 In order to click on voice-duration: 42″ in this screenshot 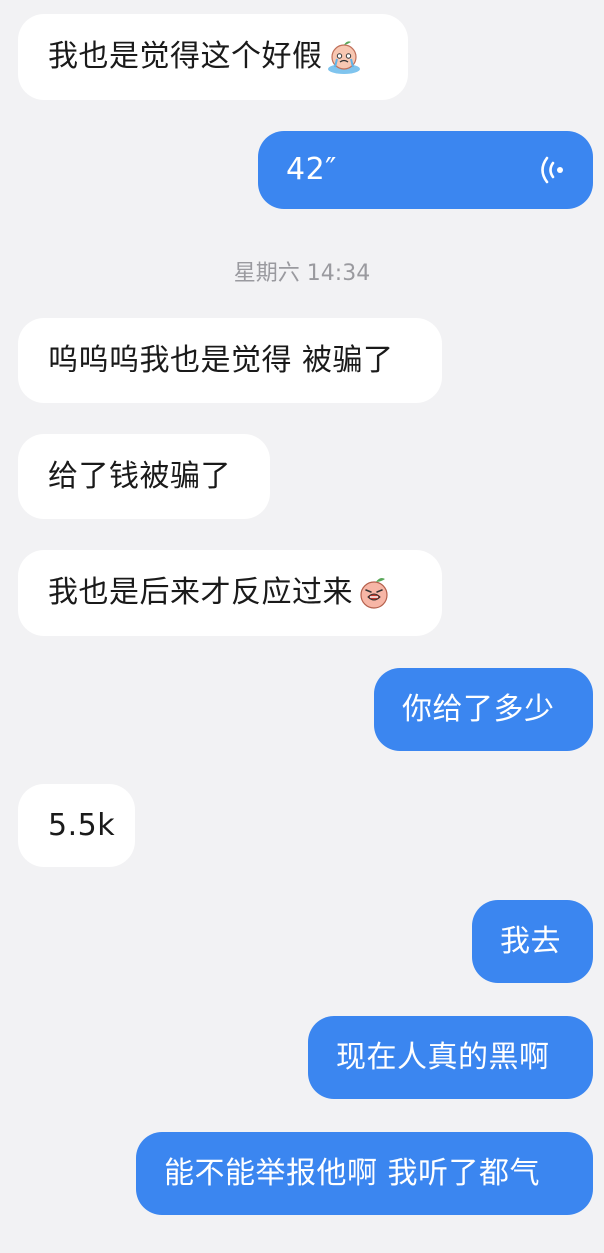, I will do `click(311, 169)`.